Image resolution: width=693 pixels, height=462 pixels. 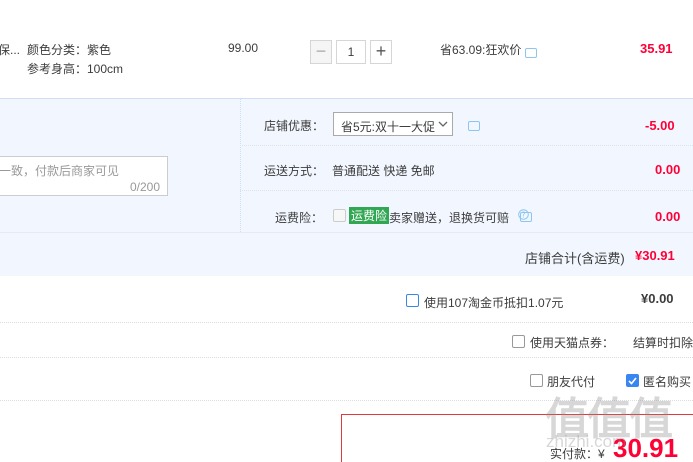 What do you see at coordinates (660, 125) in the screenshot?
I see `shop-promo-amount: -5.00` at bounding box center [660, 125].